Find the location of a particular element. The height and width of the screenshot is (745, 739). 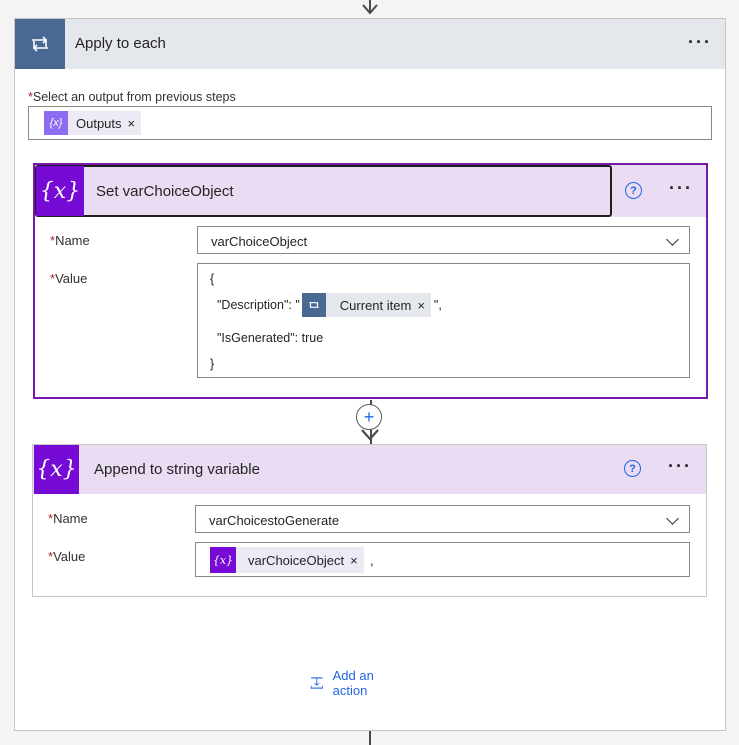

select-output-label: *Select an output from previous steps is located at coordinates (132, 97).